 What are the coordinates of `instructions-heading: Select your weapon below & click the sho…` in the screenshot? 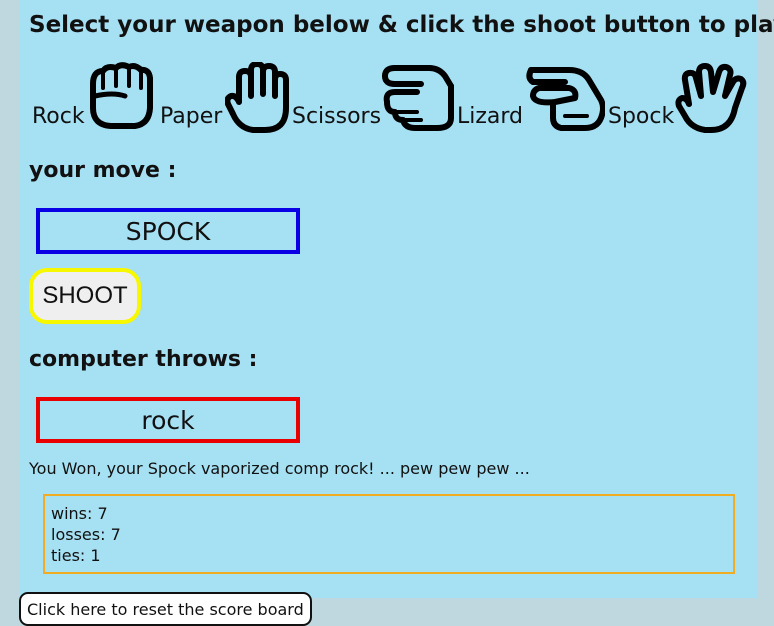 It's located at (401, 25).